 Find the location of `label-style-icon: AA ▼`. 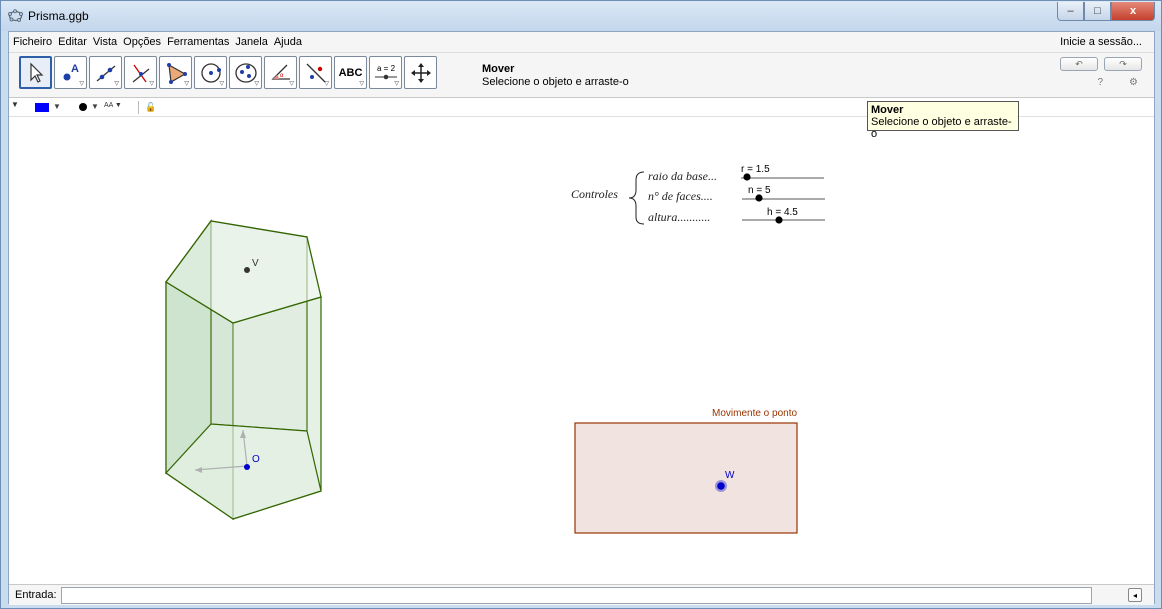

label-style-icon: AA ▼ is located at coordinates (113, 105).